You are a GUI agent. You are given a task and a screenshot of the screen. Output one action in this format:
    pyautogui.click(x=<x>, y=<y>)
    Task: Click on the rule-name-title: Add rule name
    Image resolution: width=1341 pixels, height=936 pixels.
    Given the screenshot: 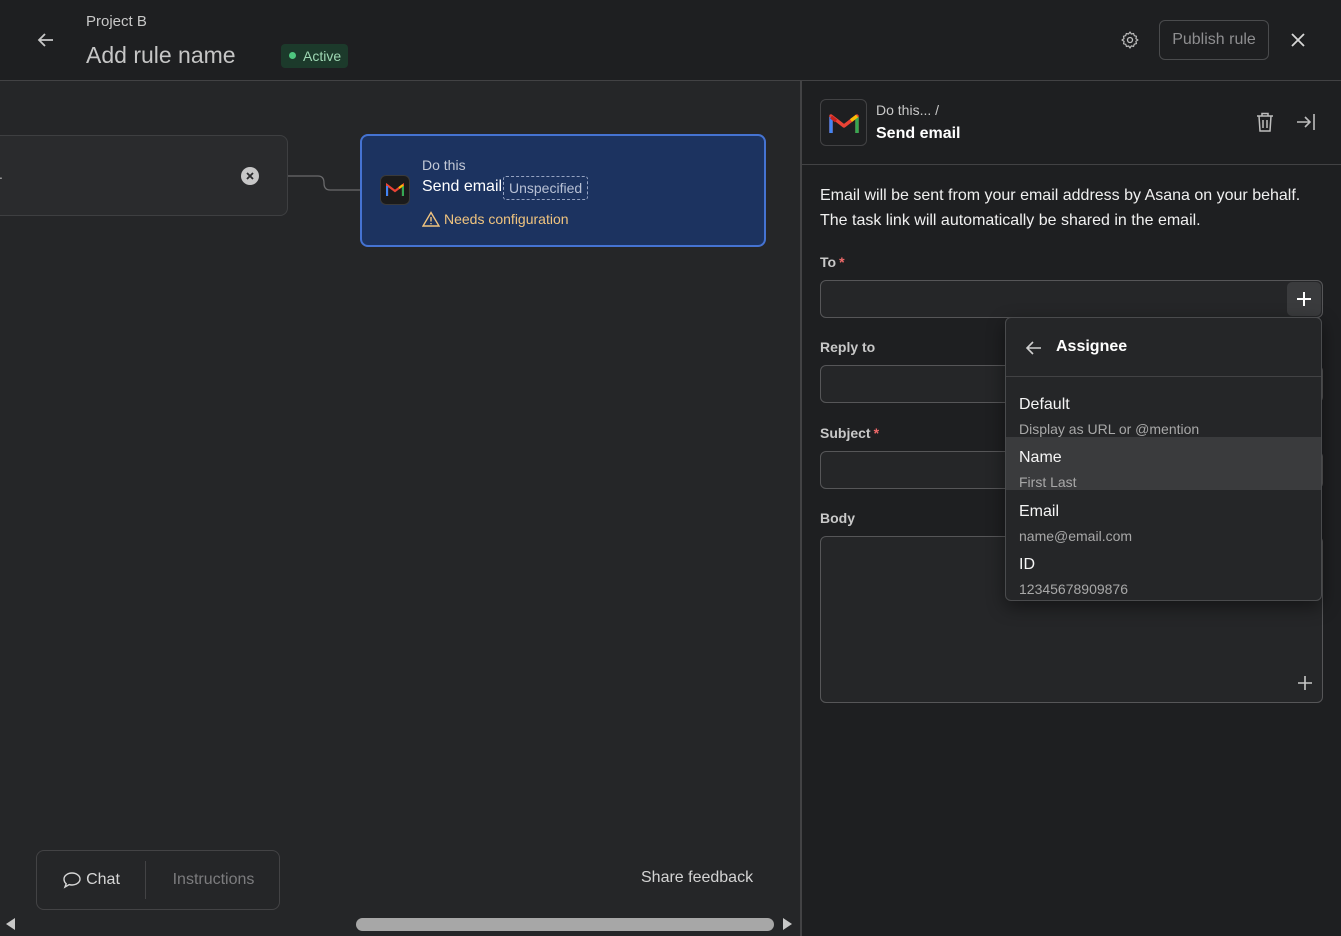 What is the action you would take?
    pyautogui.click(x=161, y=55)
    